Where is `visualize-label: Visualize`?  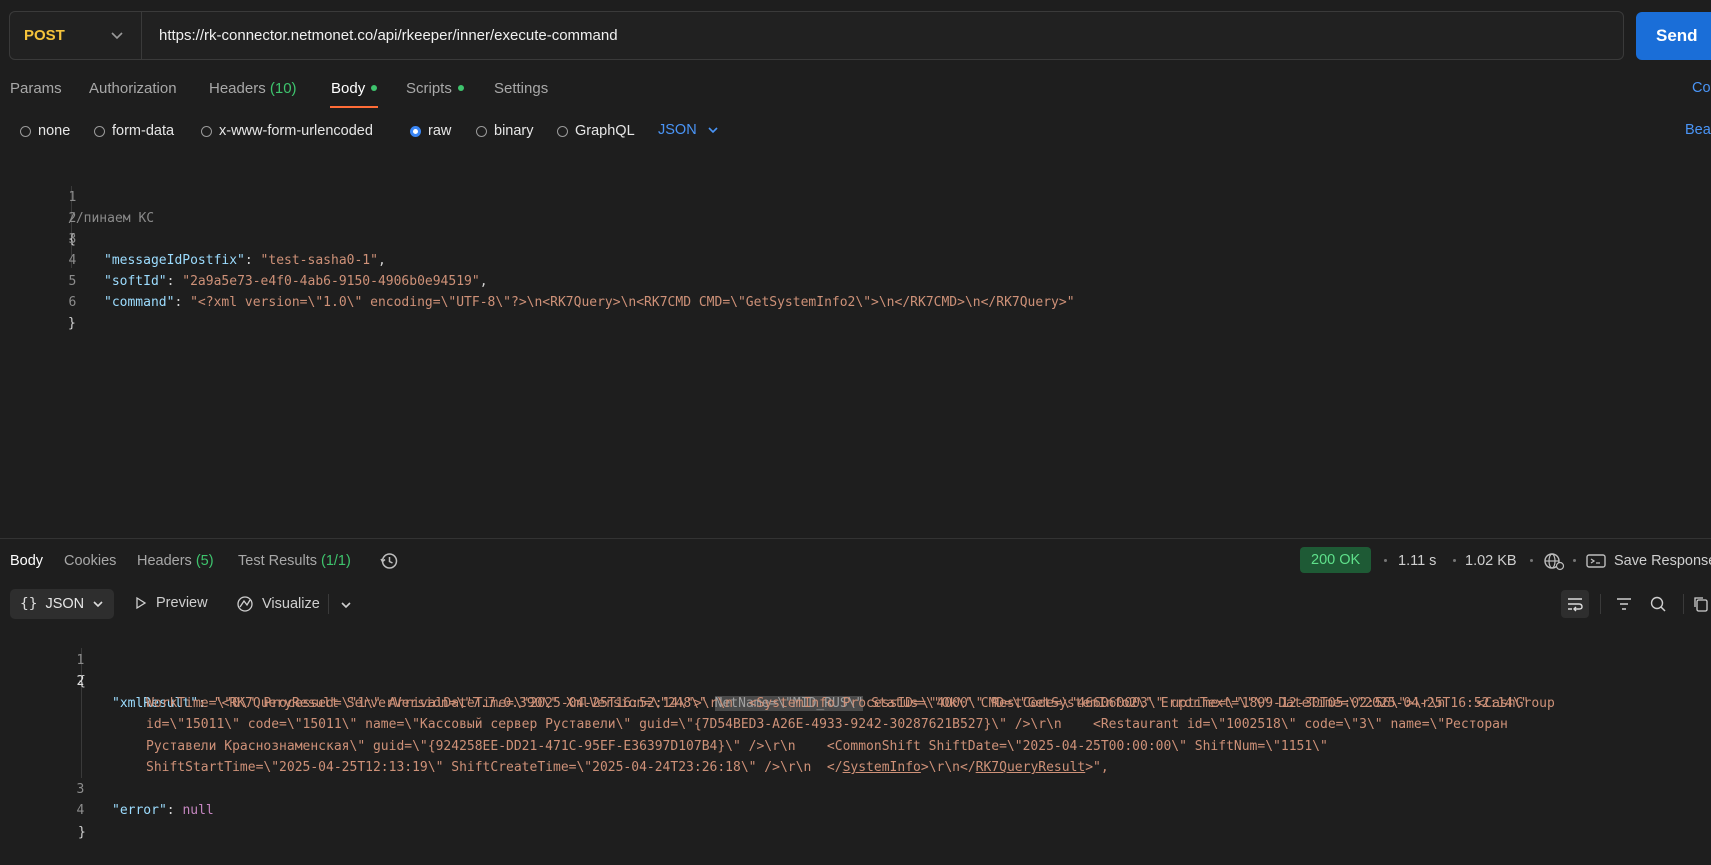
visualize-label: Visualize is located at coordinates (291, 604).